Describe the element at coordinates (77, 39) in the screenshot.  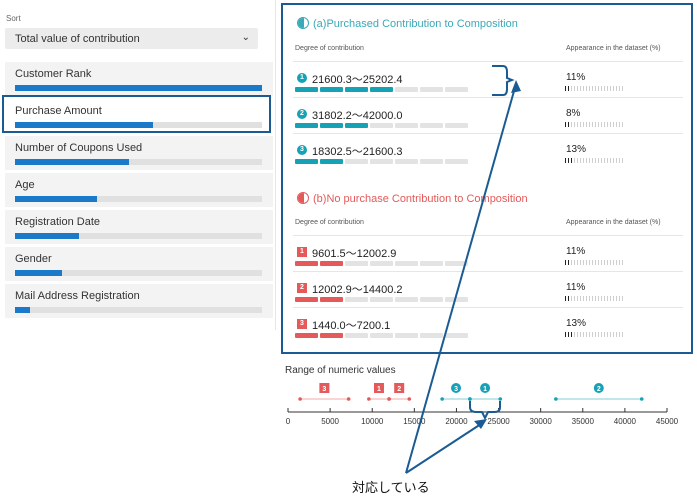
I see `sort-selected-value: Total value of contribution` at that location.